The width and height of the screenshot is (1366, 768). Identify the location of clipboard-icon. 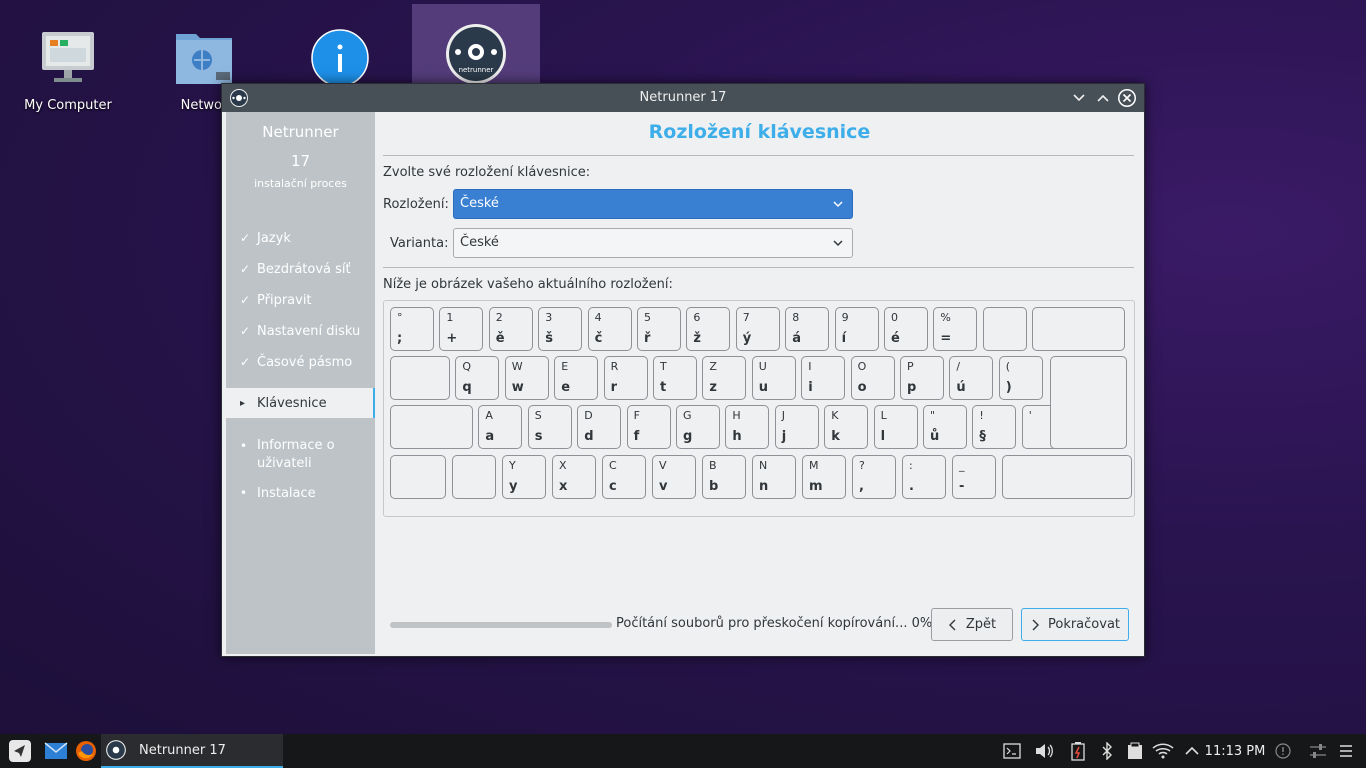
(1135, 751).